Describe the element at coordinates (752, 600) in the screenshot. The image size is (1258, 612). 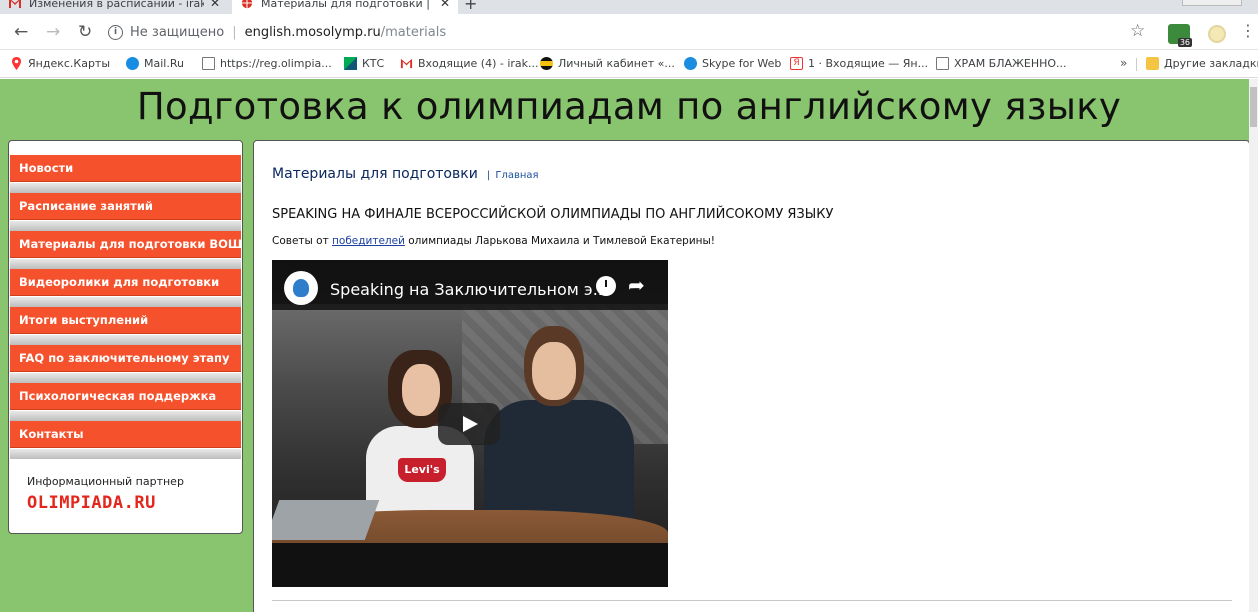
I see `content-divider` at that location.